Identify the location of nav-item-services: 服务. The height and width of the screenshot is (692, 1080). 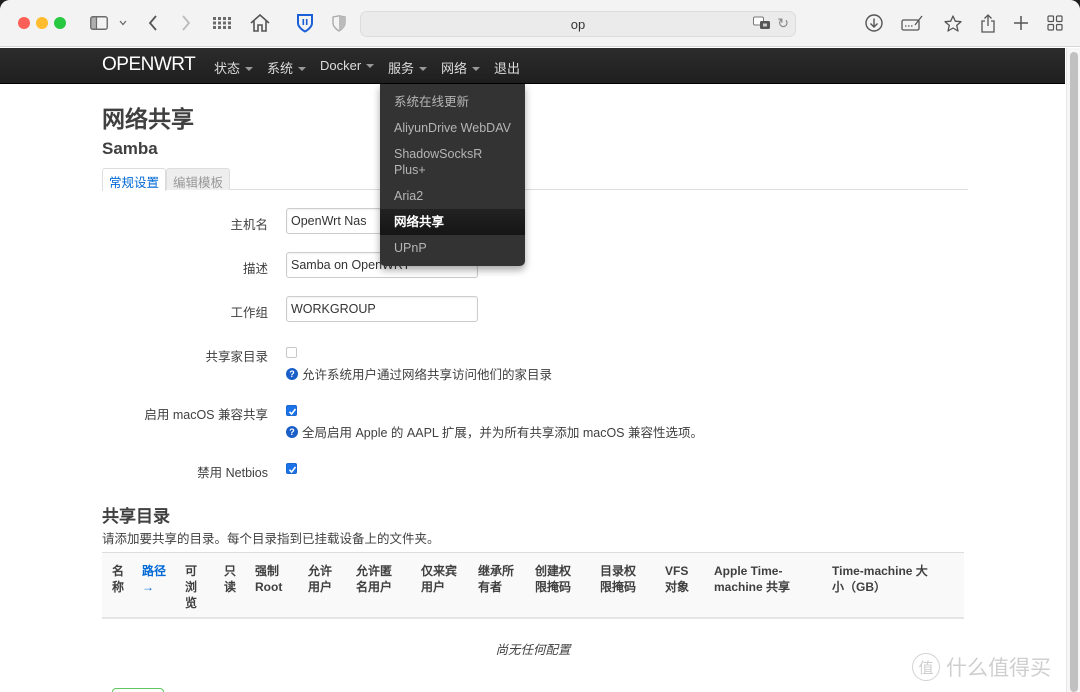
(408, 67).